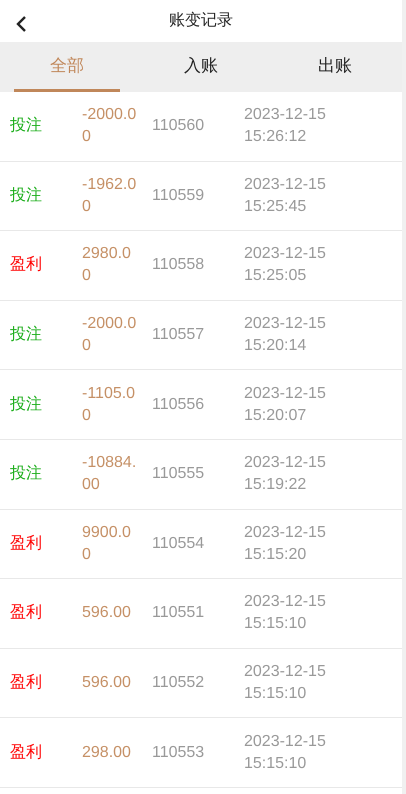 The height and width of the screenshot is (794, 406). What do you see at coordinates (178, 335) in the screenshot?
I see `record-id: 110557` at bounding box center [178, 335].